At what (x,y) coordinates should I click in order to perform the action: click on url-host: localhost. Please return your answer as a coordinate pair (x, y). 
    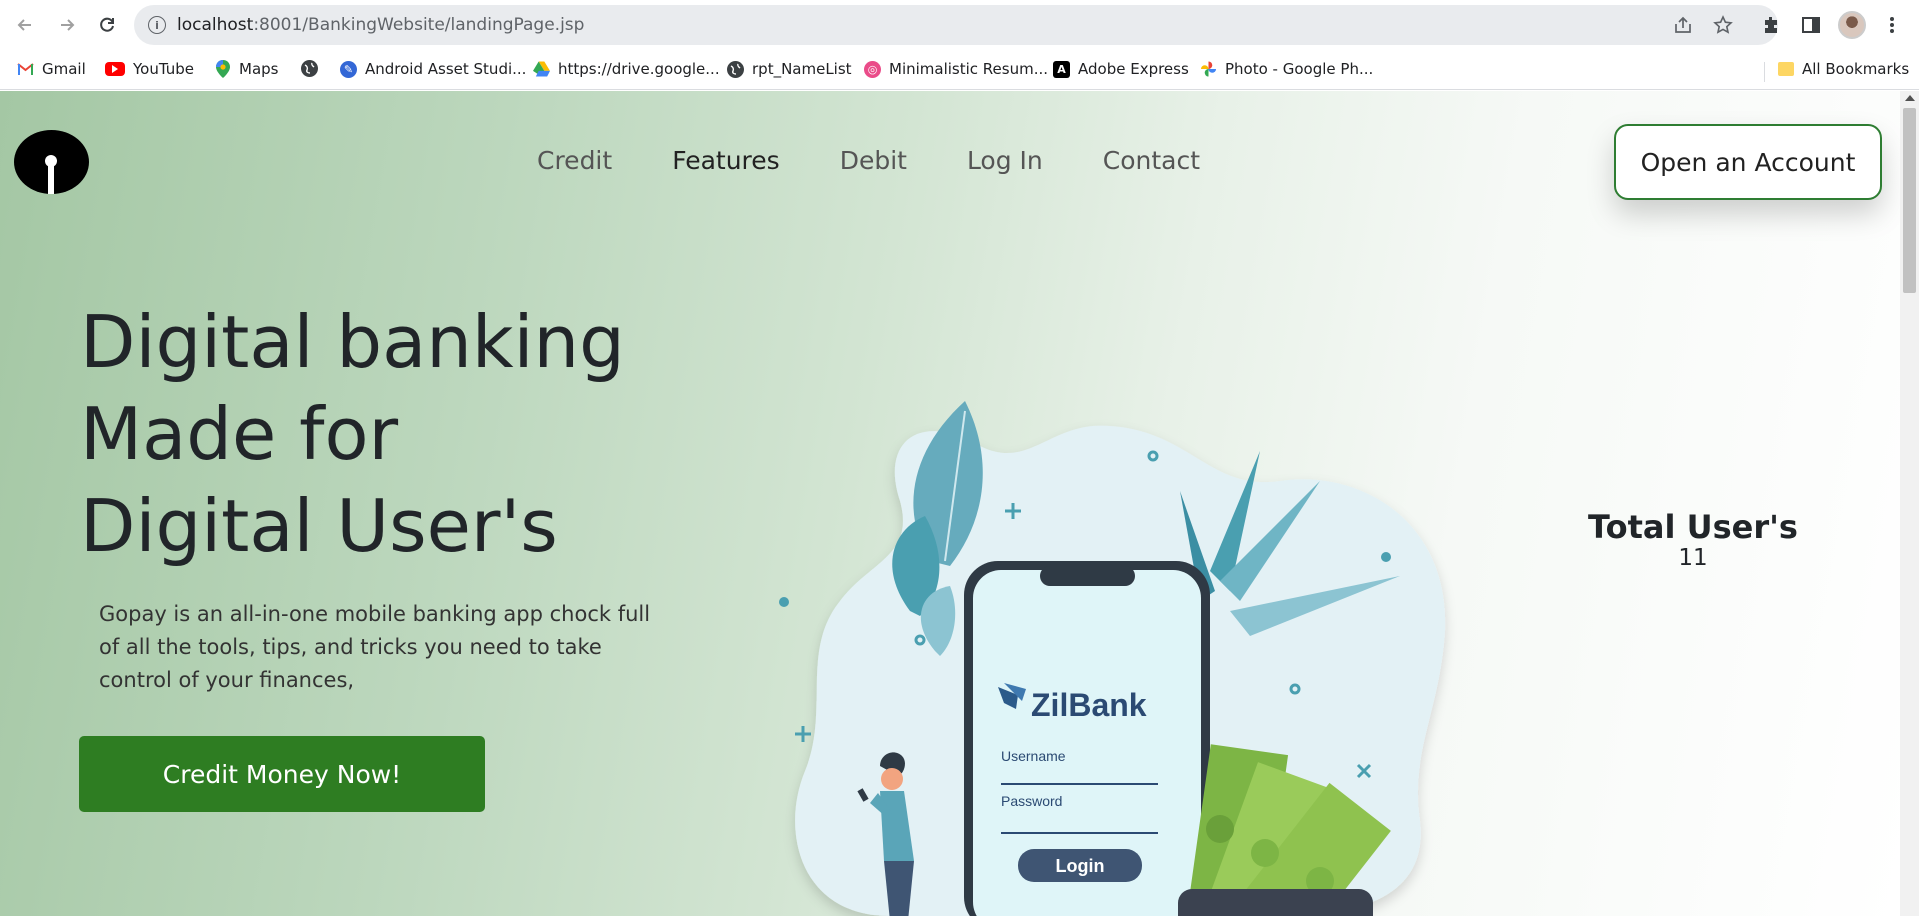
    Looking at the image, I should click on (215, 25).